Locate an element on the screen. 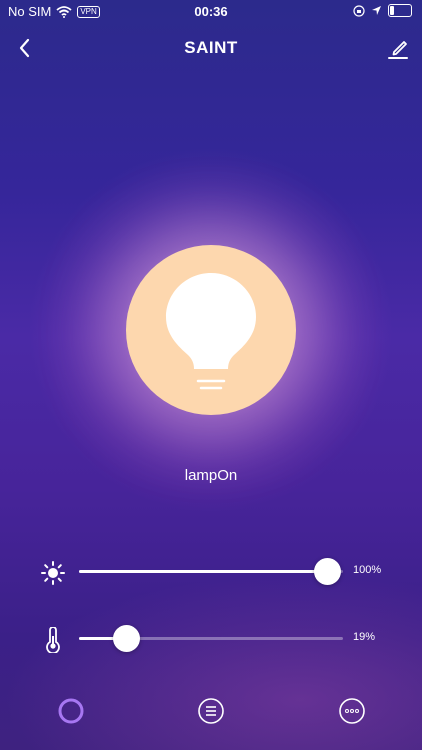 The image size is (422, 750). nav-bar: SAINT is located at coordinates (211, 48).